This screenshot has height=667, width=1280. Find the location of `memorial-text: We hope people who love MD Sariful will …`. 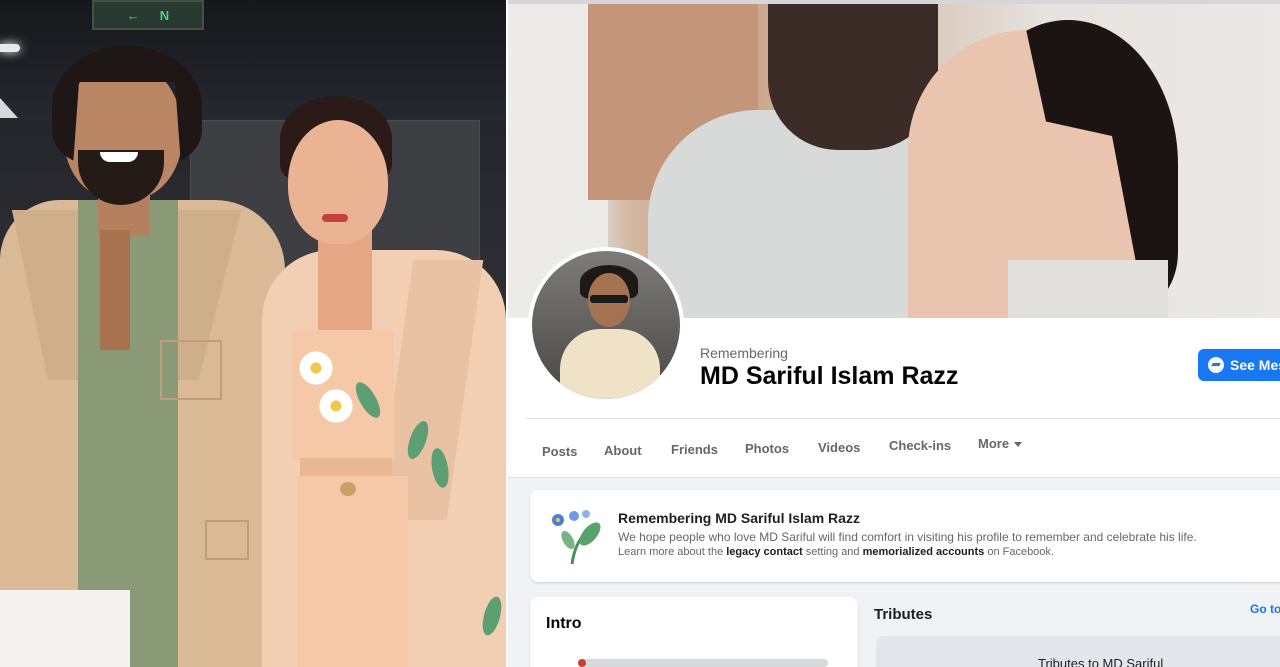

memorial-text: We hope people who love MD Sariful will … is located at coordinates (907, 537).